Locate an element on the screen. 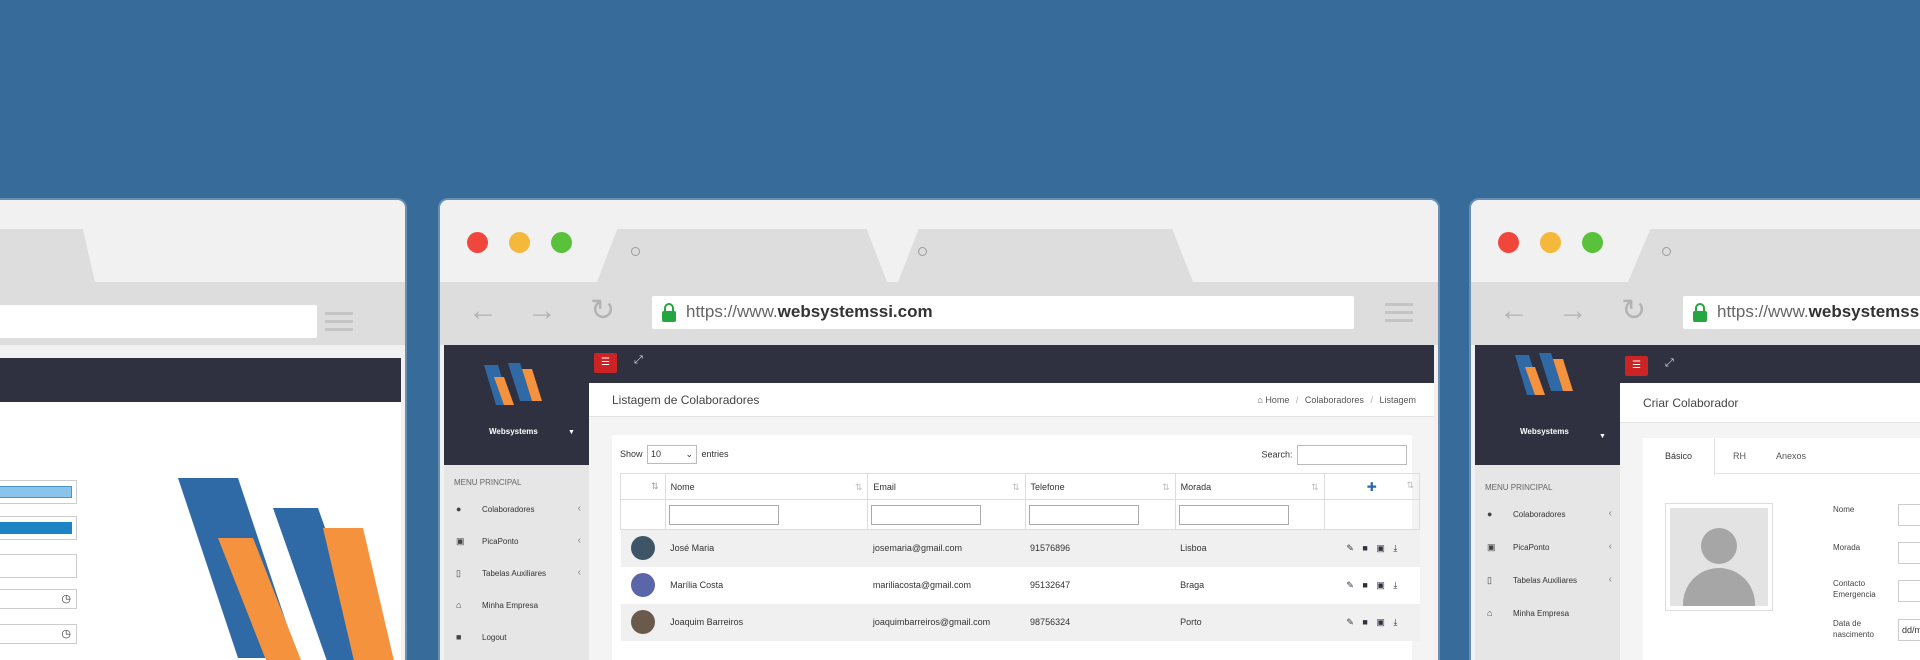 The width and height of the screenshot is (1920, 660). add-colaborador-header: ✚ ⇅ is located at coordinates (1372, 486).